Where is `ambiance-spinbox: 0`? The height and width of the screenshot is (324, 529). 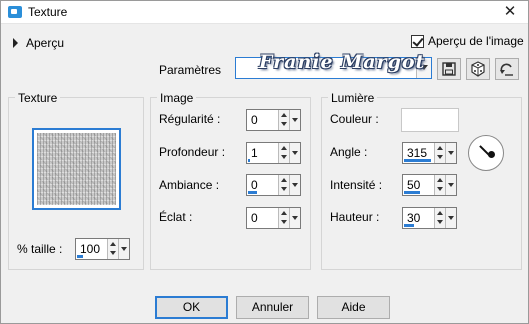
ambiance-spinbox: 0 is located at coordinates (273, 185).